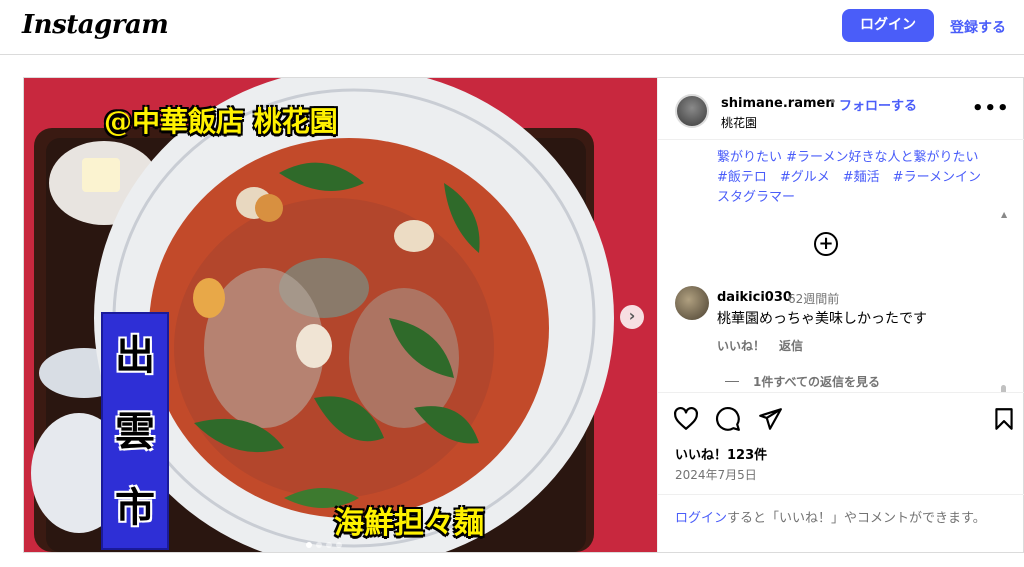 The width and height of the screenshot is (1024, 567). What do you see at coordinates (135, 507) in the screenshot?
I see `caption-city-char: 市` at bounding box center [135, 507].